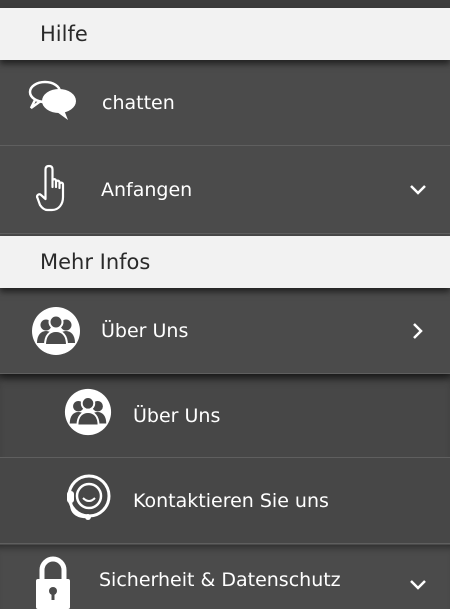  Describe the element at coordinates (225, 103) in the screenshot. I see `menu-item-chat: chatten` at that location.